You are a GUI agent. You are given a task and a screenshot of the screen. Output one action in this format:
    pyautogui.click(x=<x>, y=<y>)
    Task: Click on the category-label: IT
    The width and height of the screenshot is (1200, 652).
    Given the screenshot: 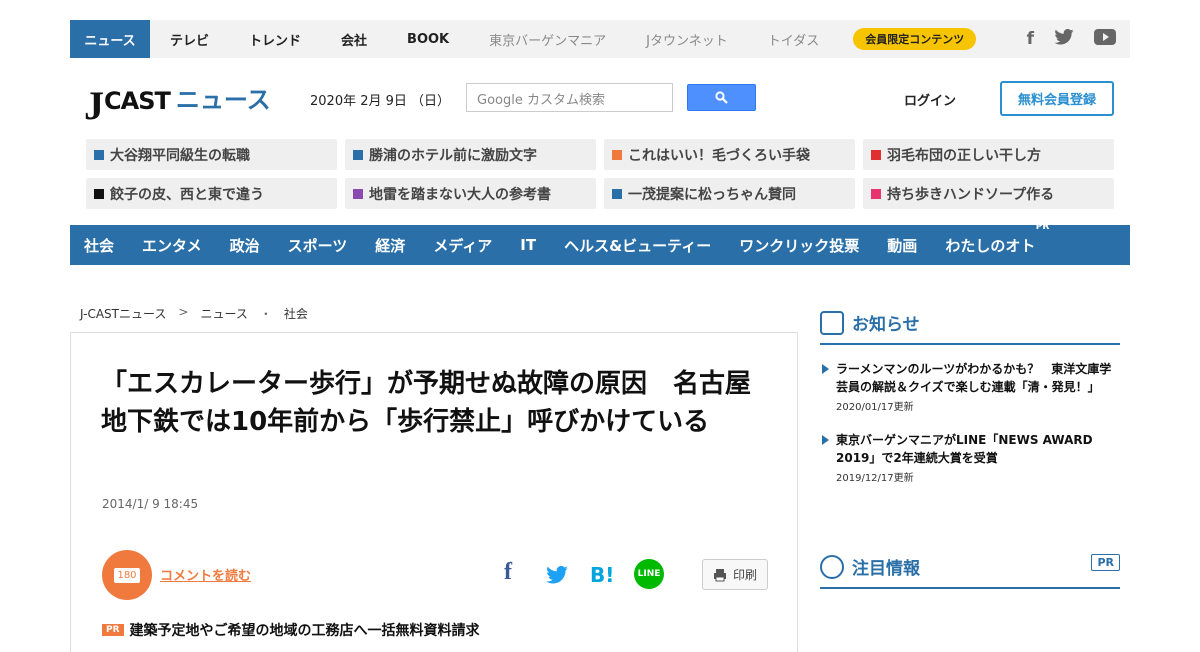 What is the action you would take?
    pyautogui.click(x=528, y=245)
    